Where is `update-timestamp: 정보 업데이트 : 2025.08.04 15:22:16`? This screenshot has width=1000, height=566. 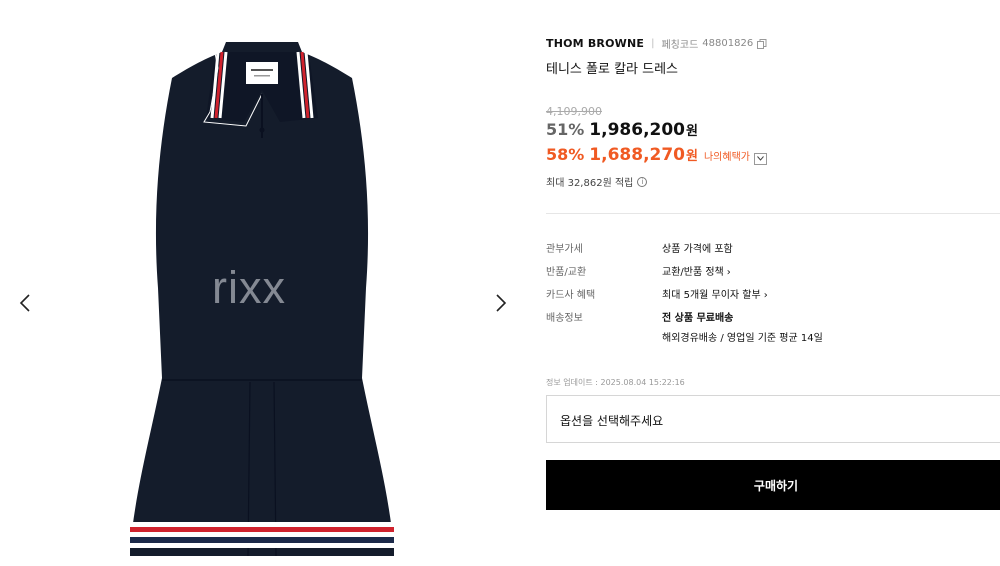
update-timestamp: 정보 업데이트 : 2025.08.04 15:22:16 is located at coordinates (615, 382).